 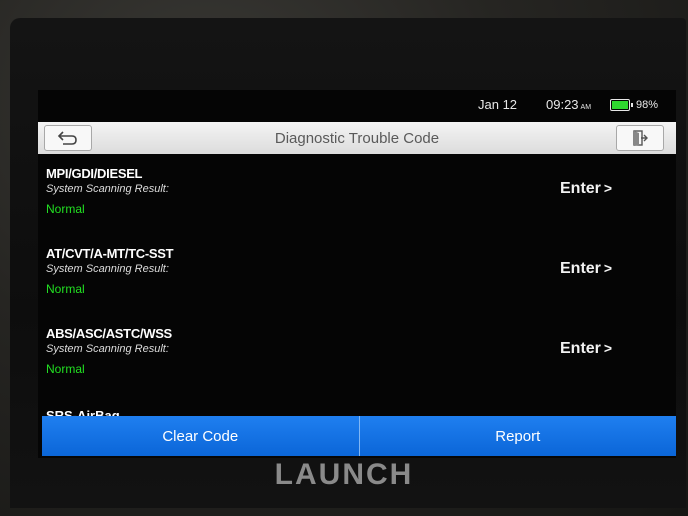 What do you see at coordinates (586, 107) in the screenshot?
I see `status-ampm: AM` at bounding box center [586, 107].